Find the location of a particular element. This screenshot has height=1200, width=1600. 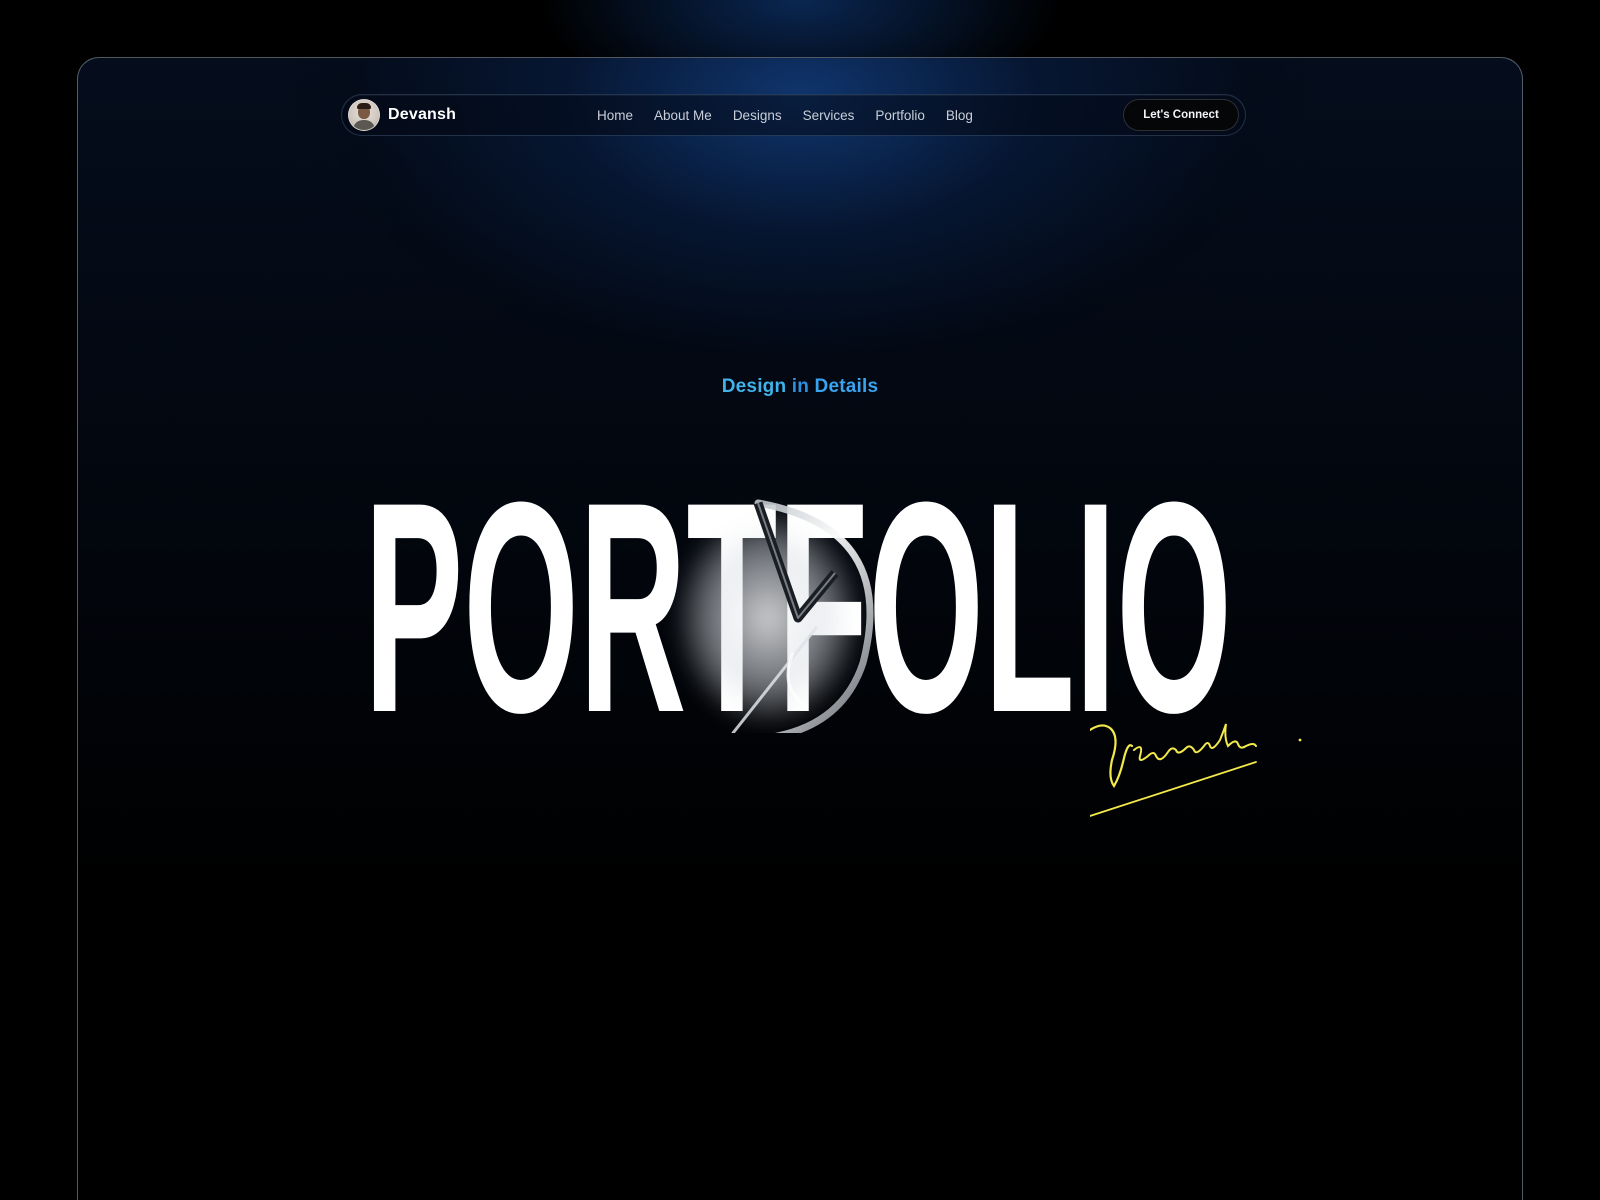

nav-link-services: Services is located at coordinates (829, 115).